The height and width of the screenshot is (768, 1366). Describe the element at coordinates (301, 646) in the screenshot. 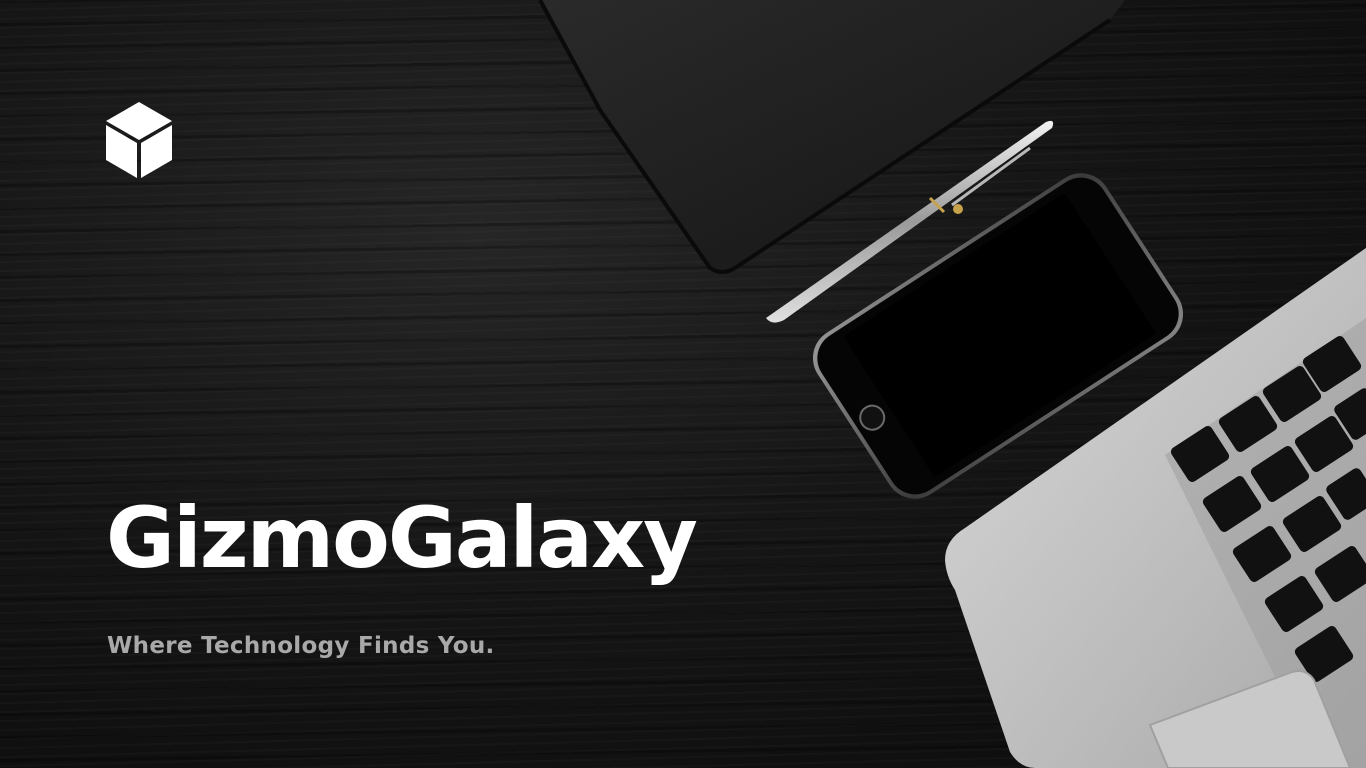

I see `brand-tagline: Where Technology Finds You.` at that location.